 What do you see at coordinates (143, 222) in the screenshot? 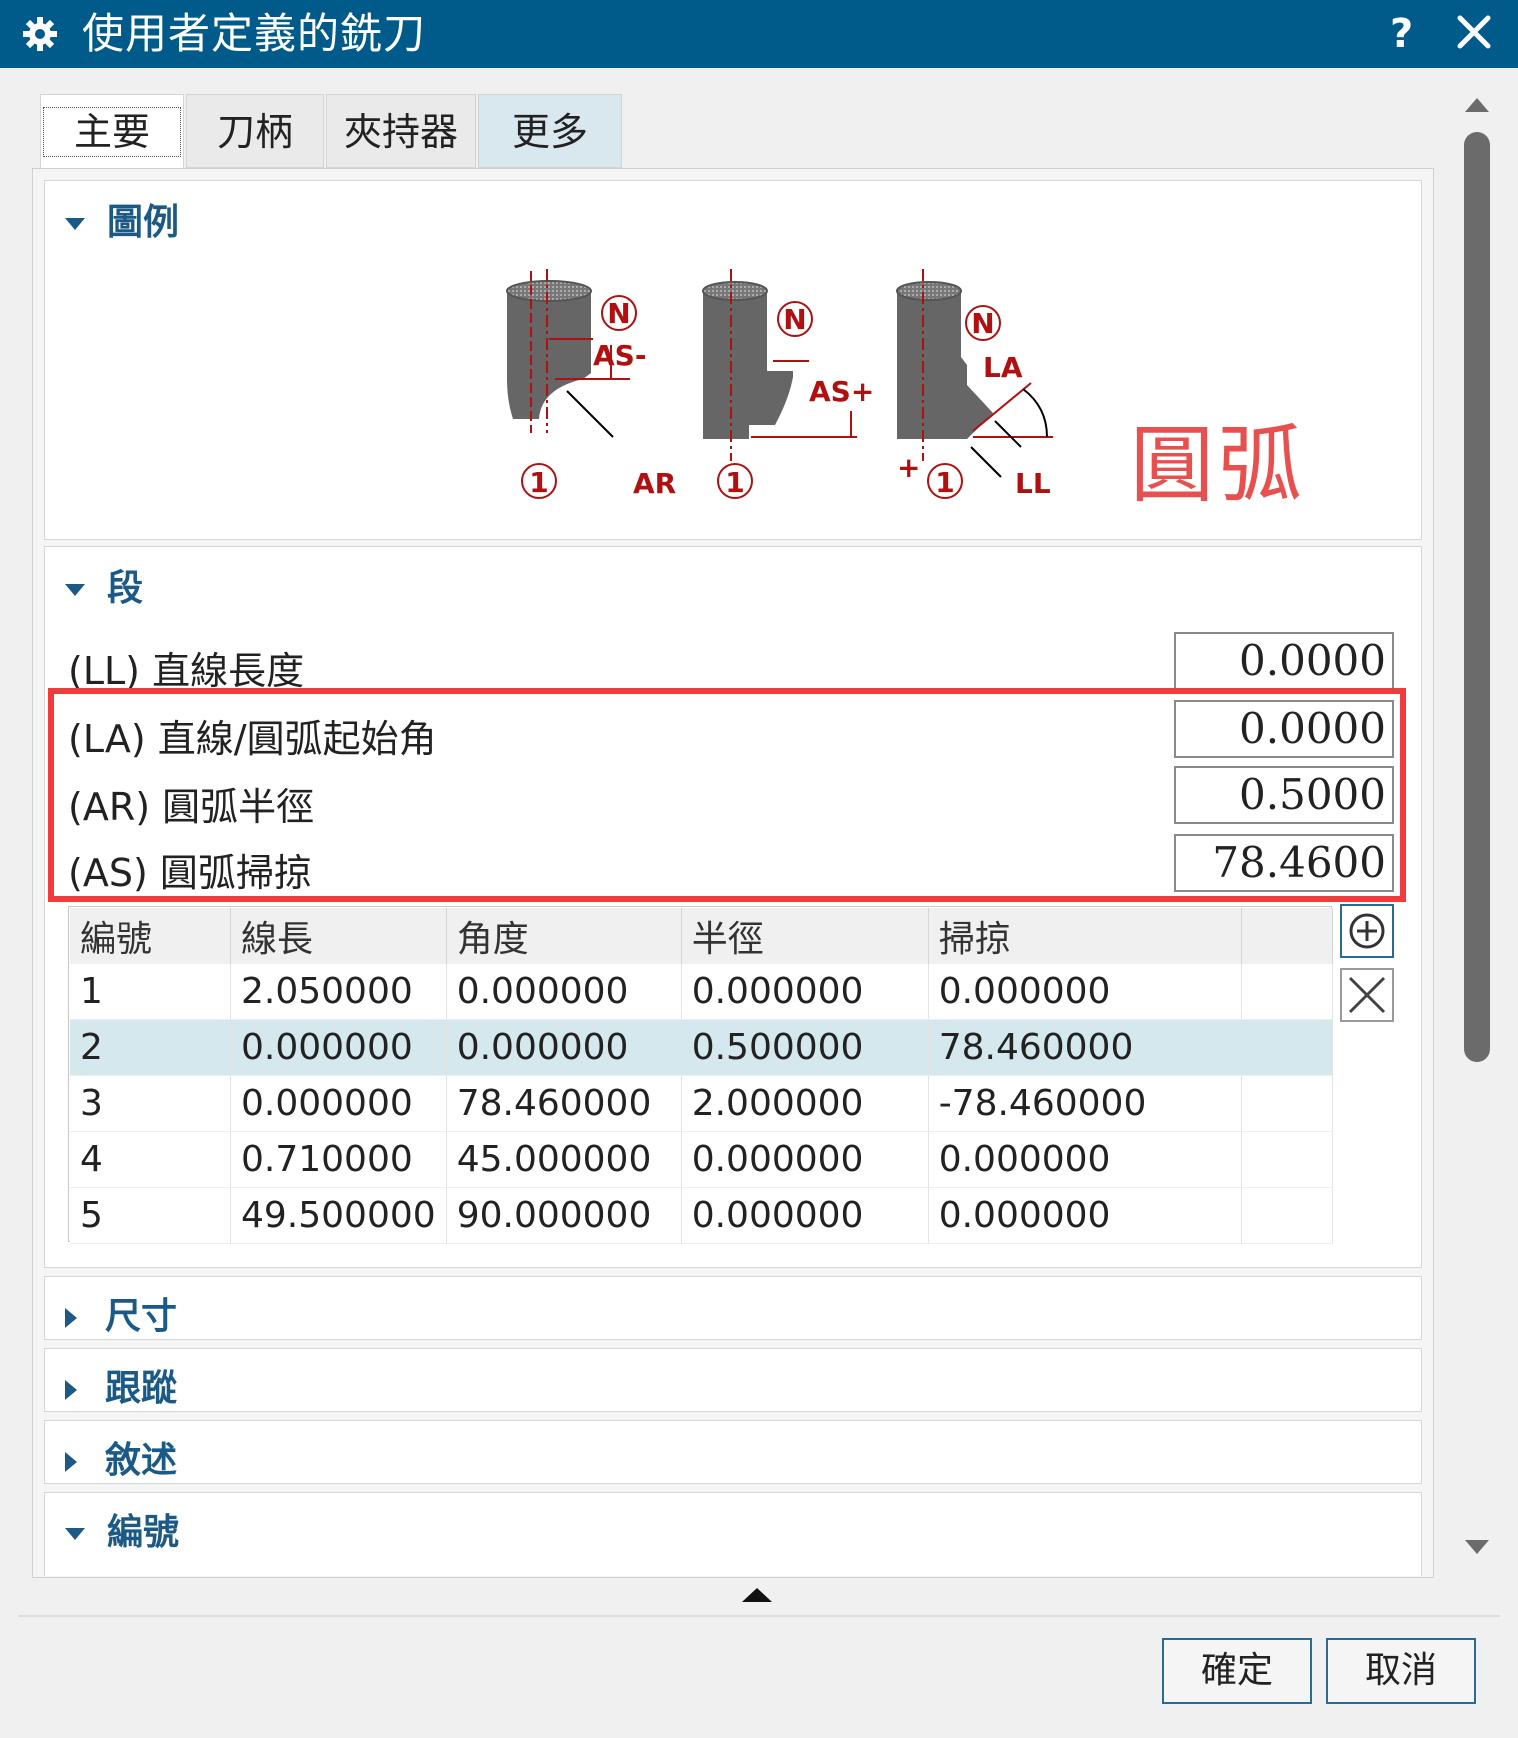
I see `group-title: 圖例` at bounding box center [143, 222].